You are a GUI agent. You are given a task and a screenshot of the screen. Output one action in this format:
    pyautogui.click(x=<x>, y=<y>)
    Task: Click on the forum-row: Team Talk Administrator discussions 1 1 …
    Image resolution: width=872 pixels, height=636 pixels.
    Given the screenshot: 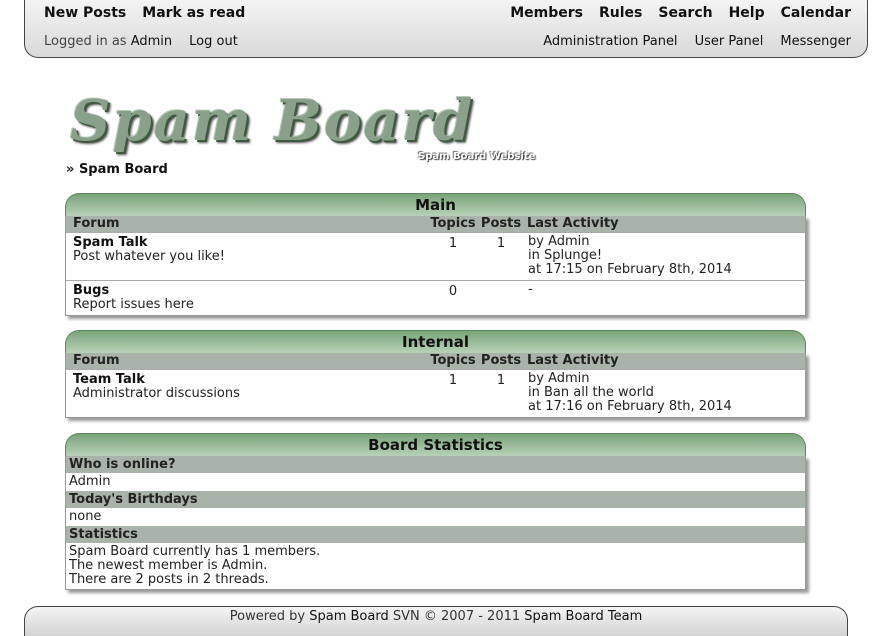 What is the action you would take?
    pyautogui.click(x=435, y=393)
    